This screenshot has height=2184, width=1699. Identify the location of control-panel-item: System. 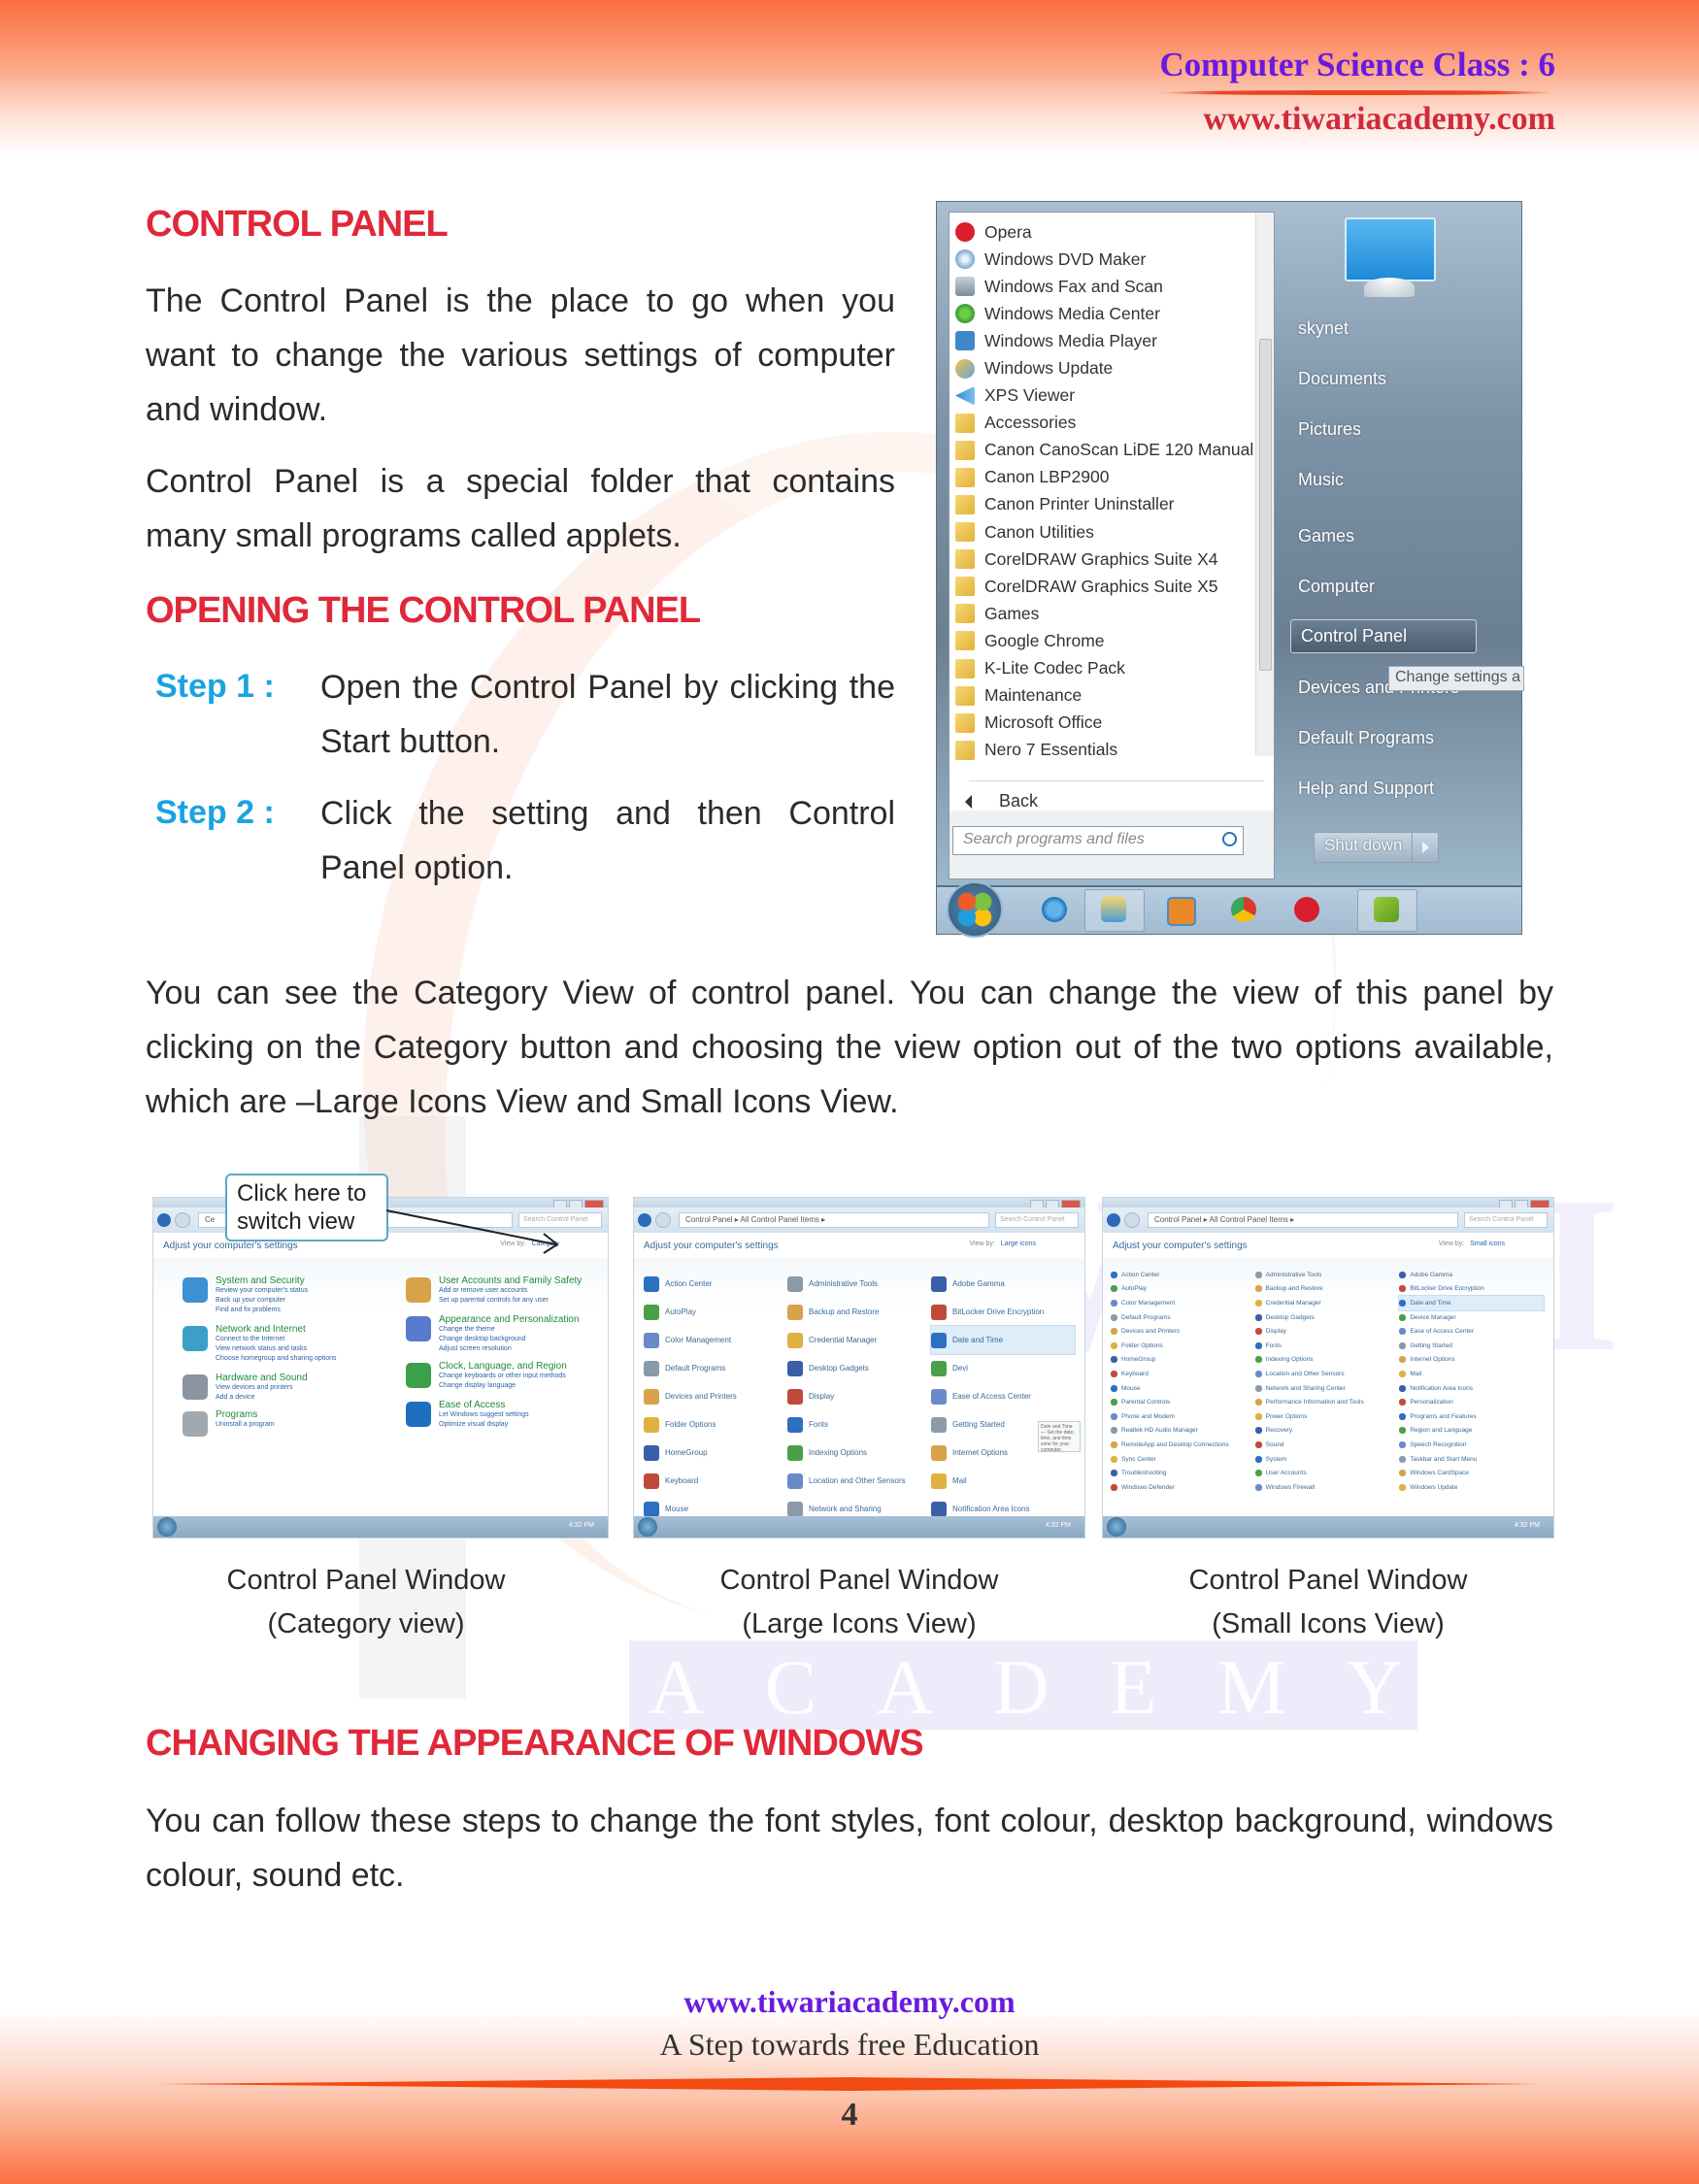
(1327, 1459).